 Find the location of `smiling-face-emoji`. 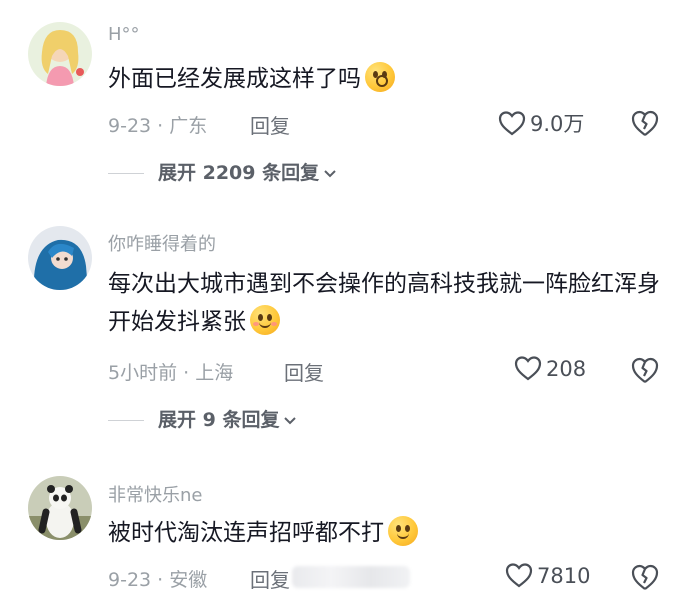

smiling-face-emoji is located at coordinates (403, 531).